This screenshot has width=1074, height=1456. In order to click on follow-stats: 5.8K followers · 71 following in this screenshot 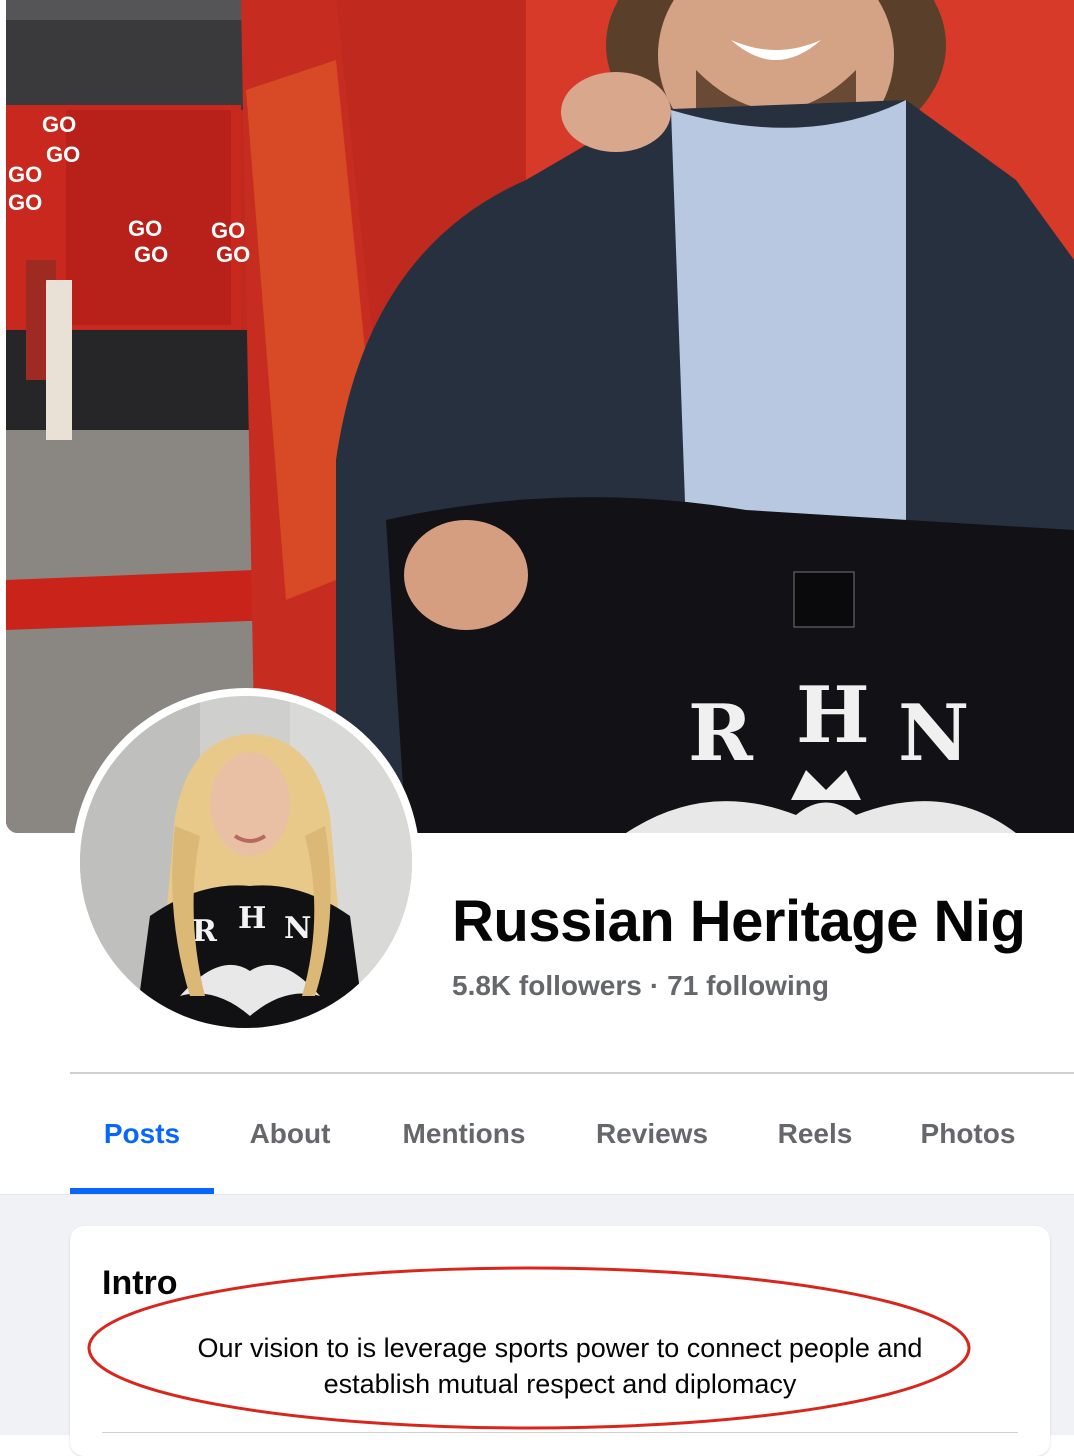, I will do `click(640, 986)`.